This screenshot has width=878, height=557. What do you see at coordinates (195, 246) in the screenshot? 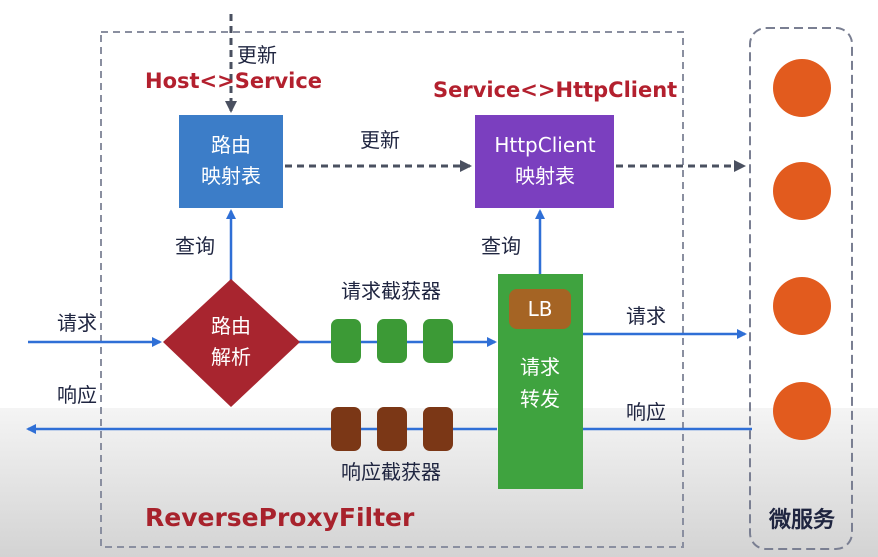
I see `query-left-label: 查询` at bounding box center [195, 246].